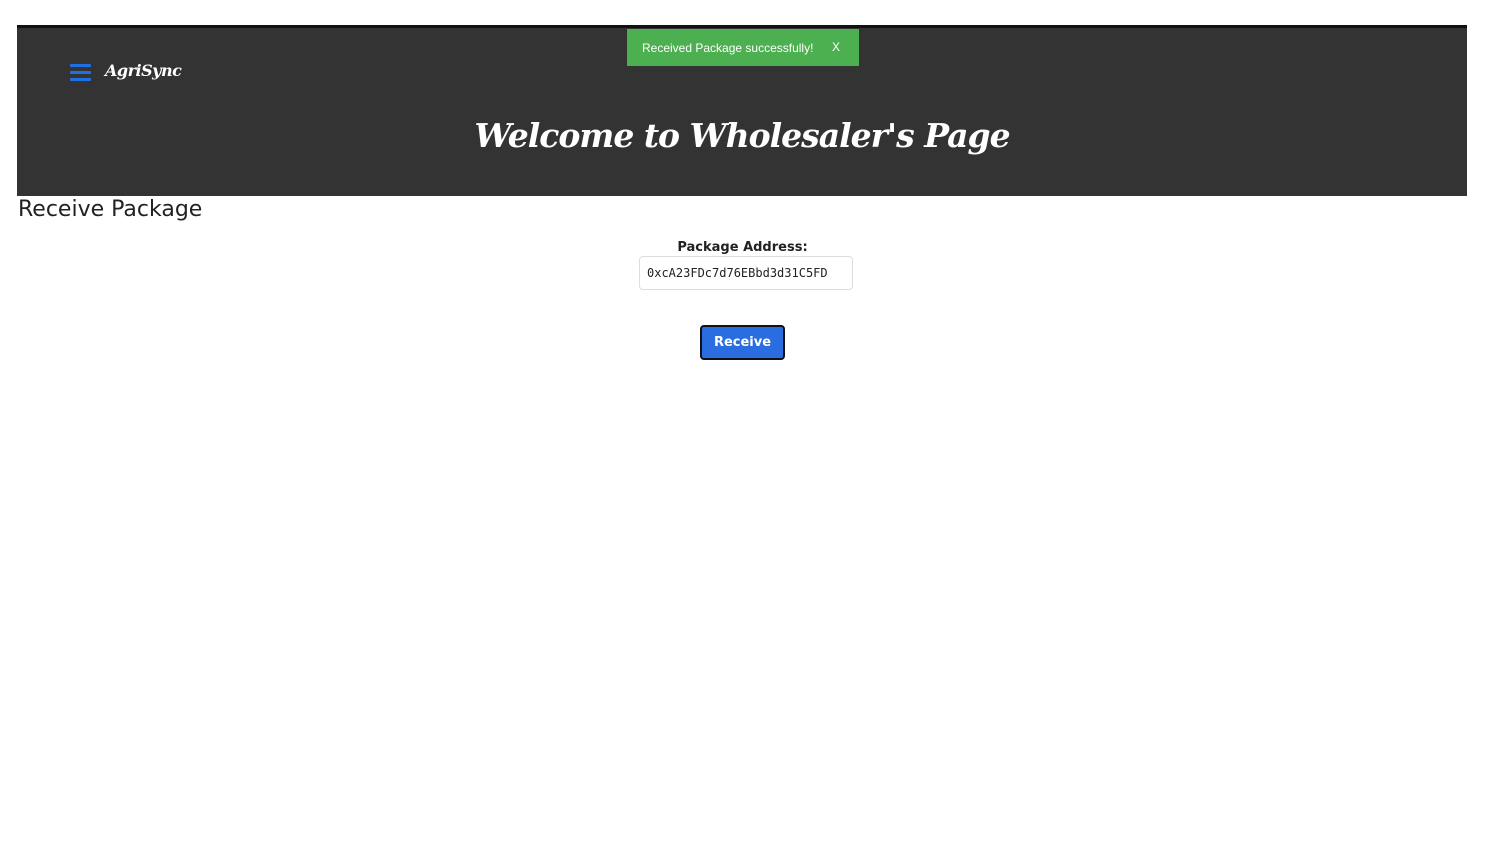 Image resolution: width=1500 pixels, height=844 pixels. Describe the element at coordinates (836, 47) in the screenshot. I see `toast-close-button: X` at that location.